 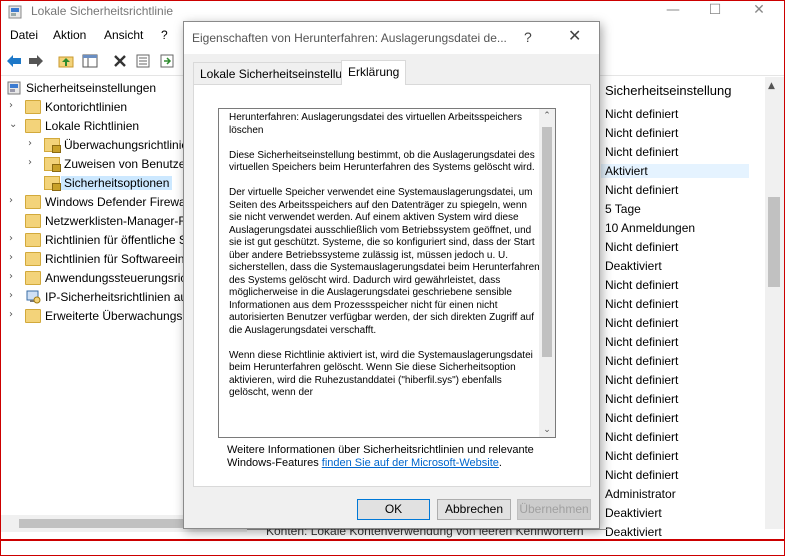 What do you see at coordinates (528, 37) in the screenshot?
I see `dialog-help-button: ?` at bounding box center [528, 37].